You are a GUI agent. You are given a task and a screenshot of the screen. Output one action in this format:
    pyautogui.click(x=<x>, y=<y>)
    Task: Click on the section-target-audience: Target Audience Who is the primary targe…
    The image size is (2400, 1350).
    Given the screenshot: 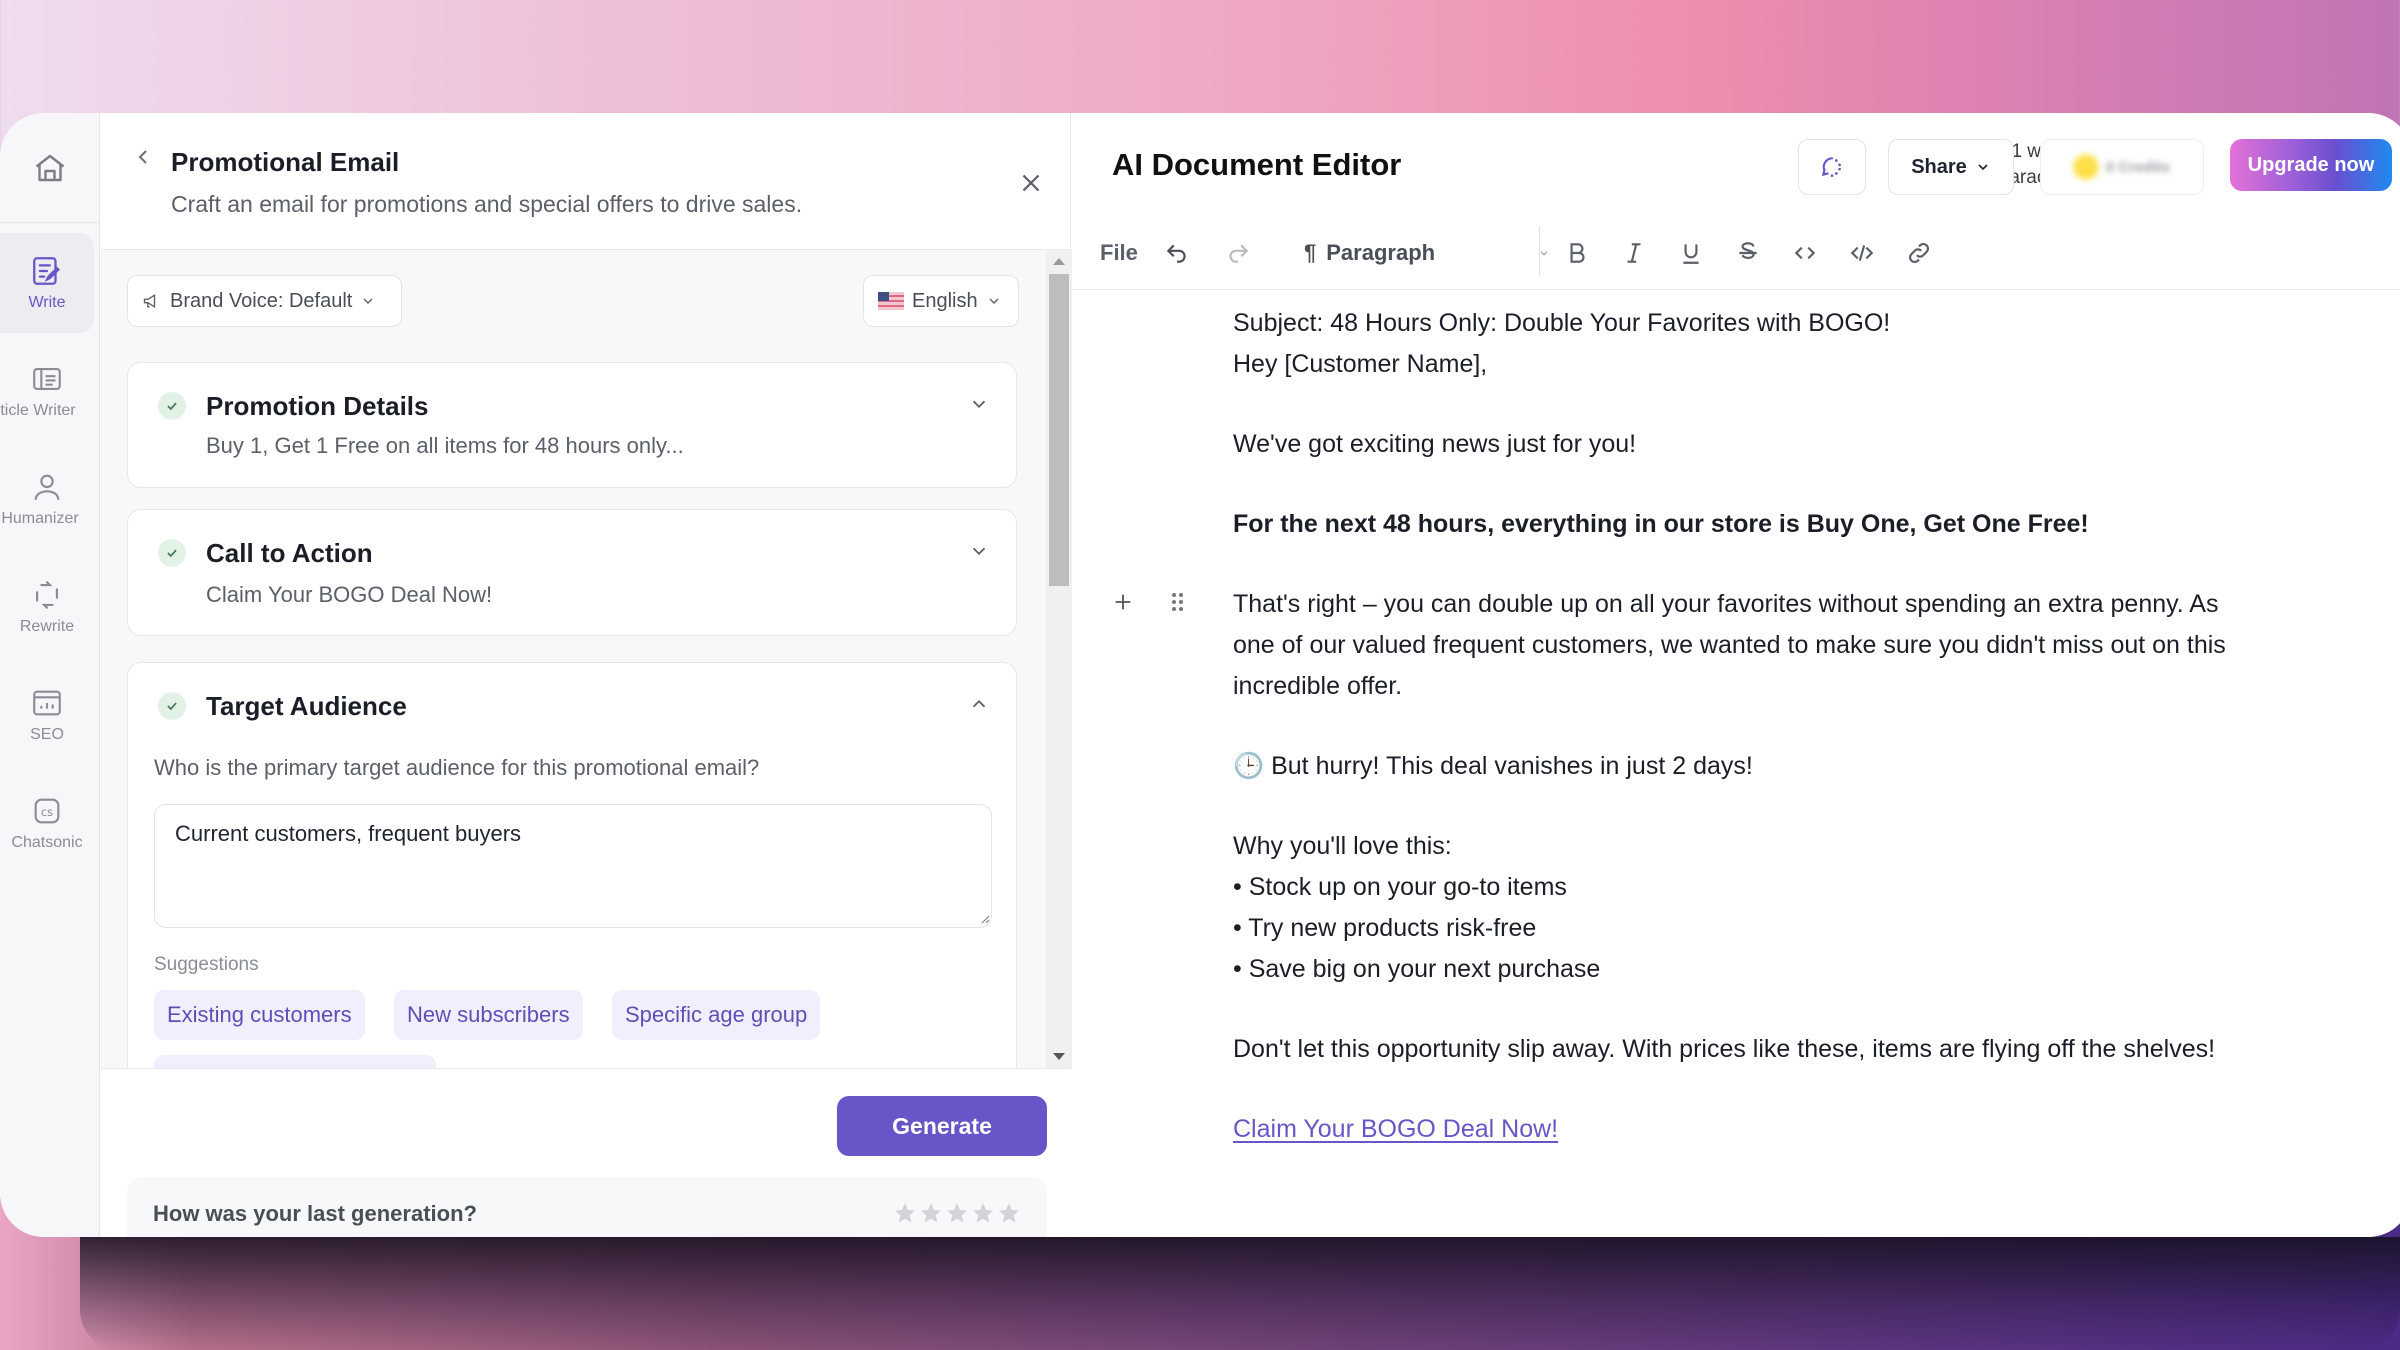 What is the action you would take?
    pyautogui.click(x=572, y=865)
    